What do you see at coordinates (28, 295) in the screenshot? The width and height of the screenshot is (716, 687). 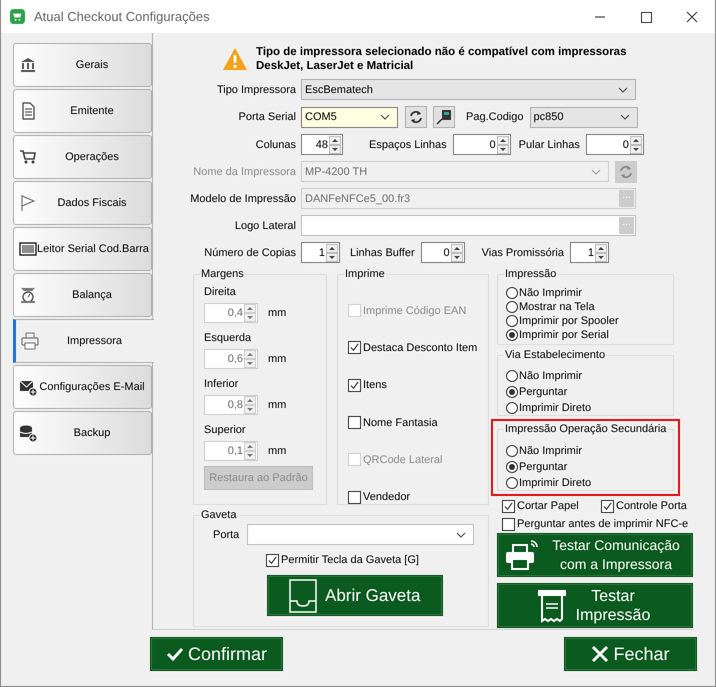 I see `scale-icon` at bounding box center [28, 295].